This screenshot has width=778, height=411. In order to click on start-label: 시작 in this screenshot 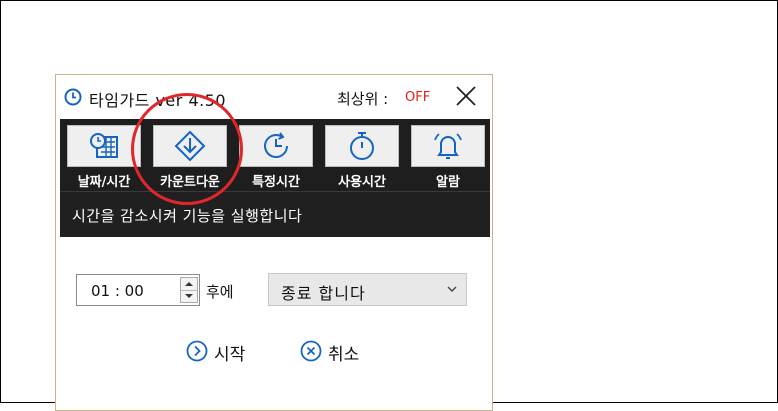, I will do `click(230, 355)`.